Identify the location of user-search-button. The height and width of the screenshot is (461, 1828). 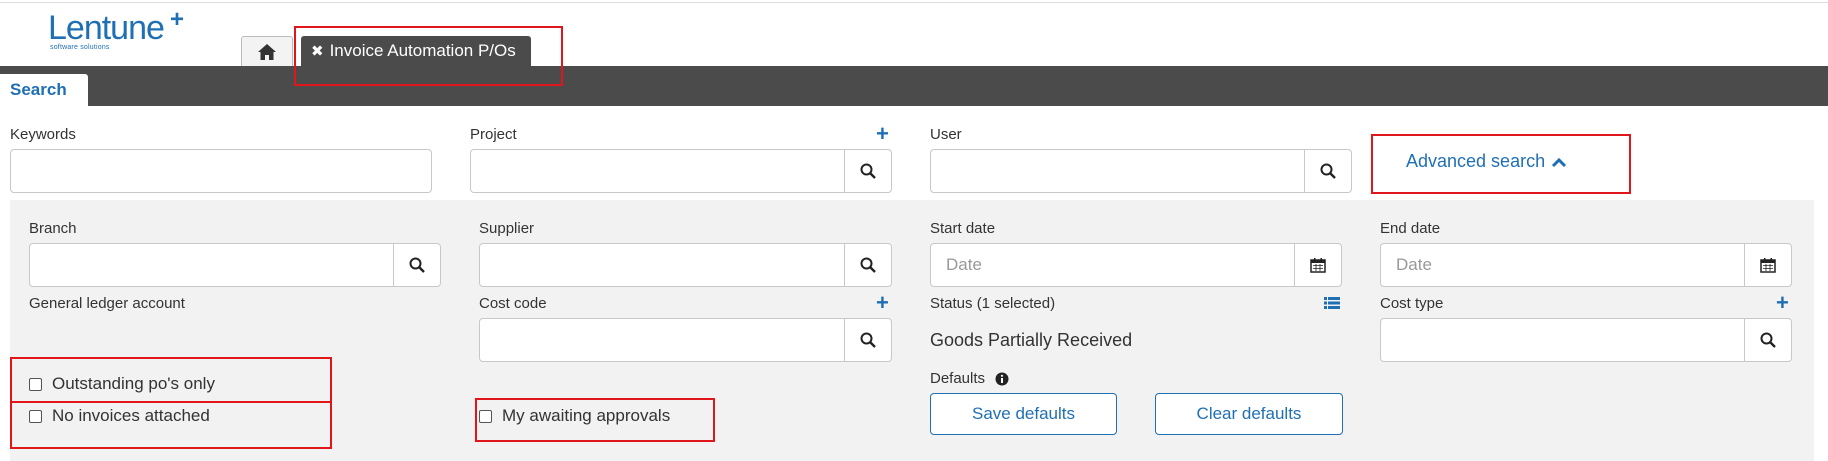
(1328, 171).